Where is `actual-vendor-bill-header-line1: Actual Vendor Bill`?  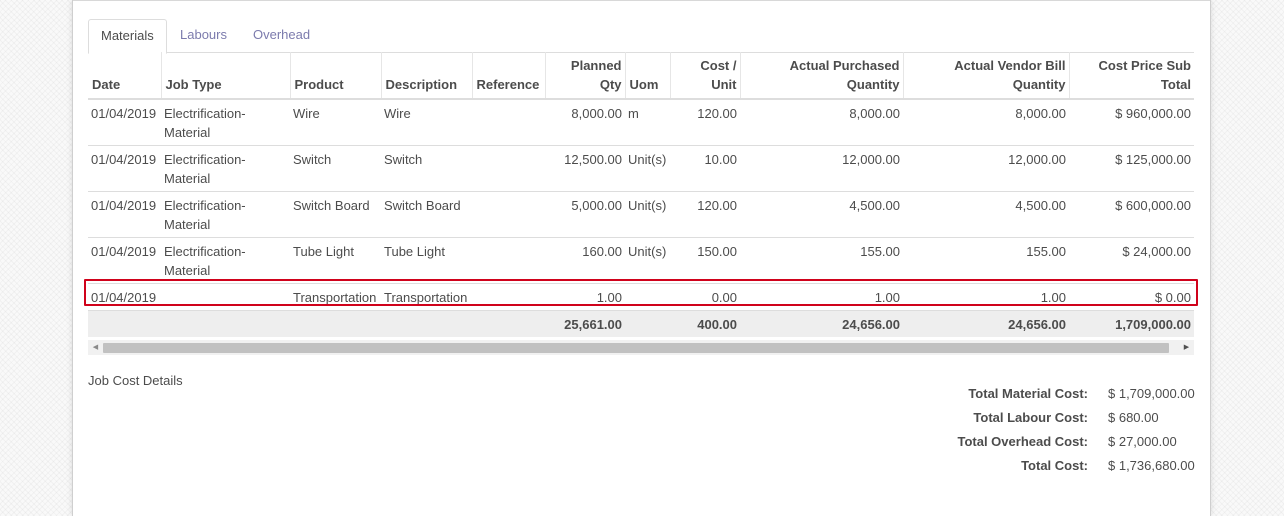
actual-vendor-bill-header-line1: Actual Vendor Bill is located at coordinates (1010, 65).